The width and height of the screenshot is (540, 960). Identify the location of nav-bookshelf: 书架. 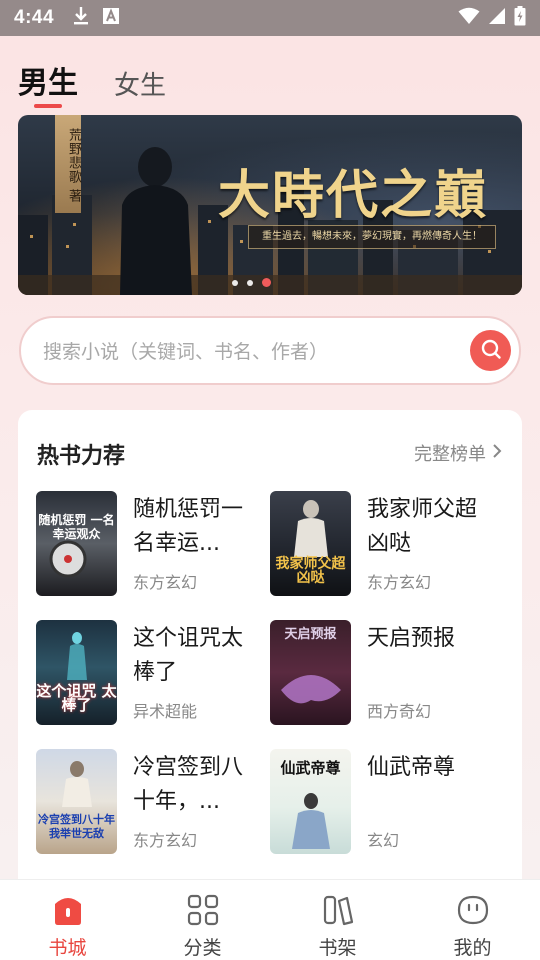
(337, 920).